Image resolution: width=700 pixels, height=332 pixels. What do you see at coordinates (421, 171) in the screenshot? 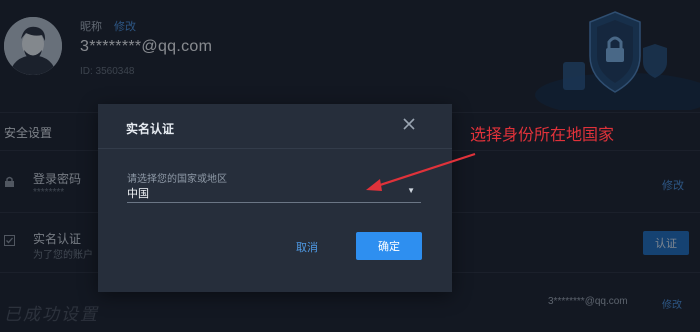
I see `annotation-arrow` at bounding box center [421, 171].